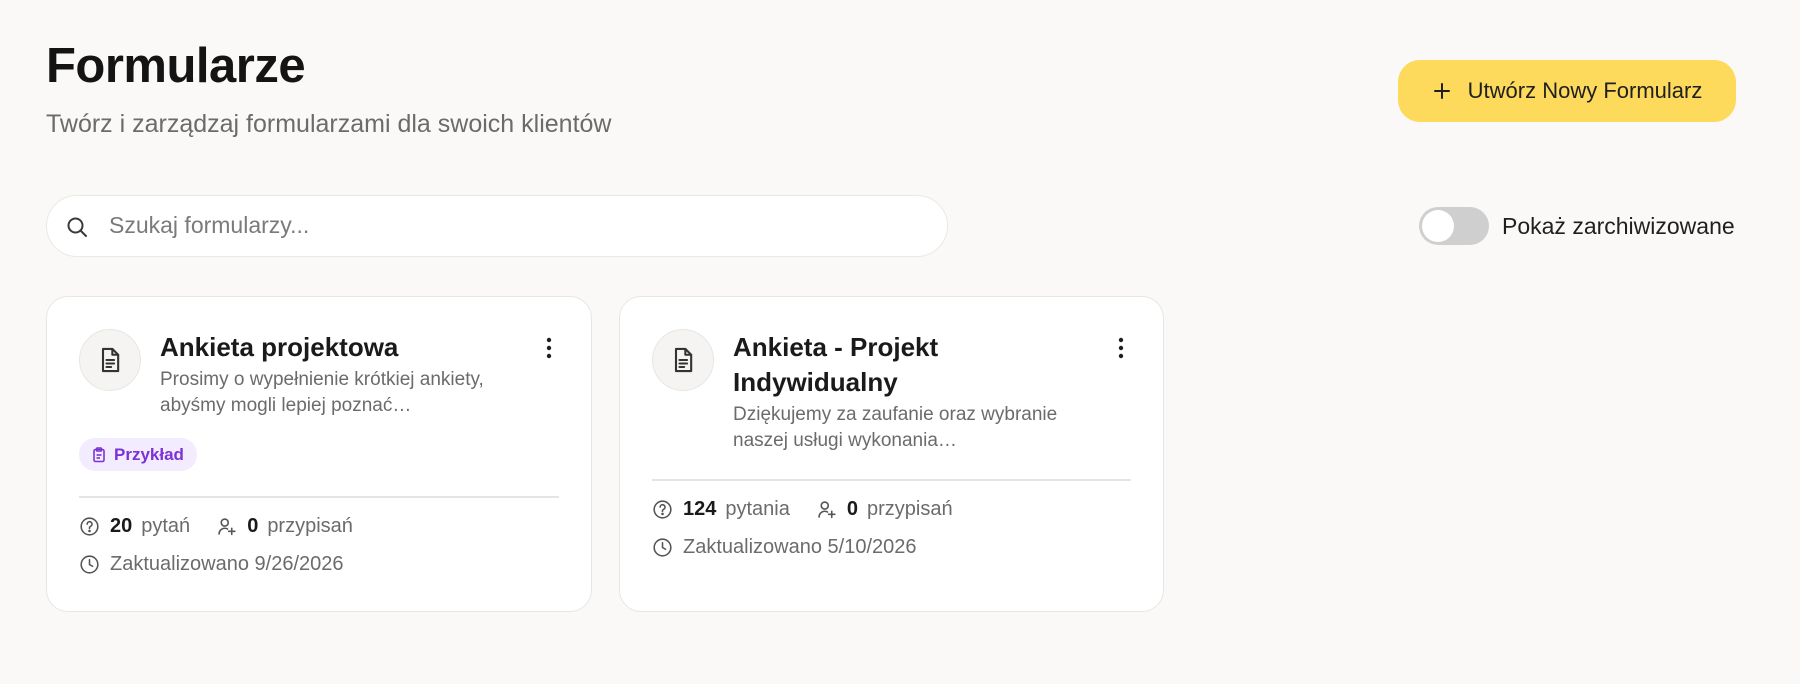 The image size is (1800, 684). What do you see at coordinates (227, 564) in the screenshot?
I see `updated-text: Zaktualizowano 9/26/2026` at bounding box center [227, 564].